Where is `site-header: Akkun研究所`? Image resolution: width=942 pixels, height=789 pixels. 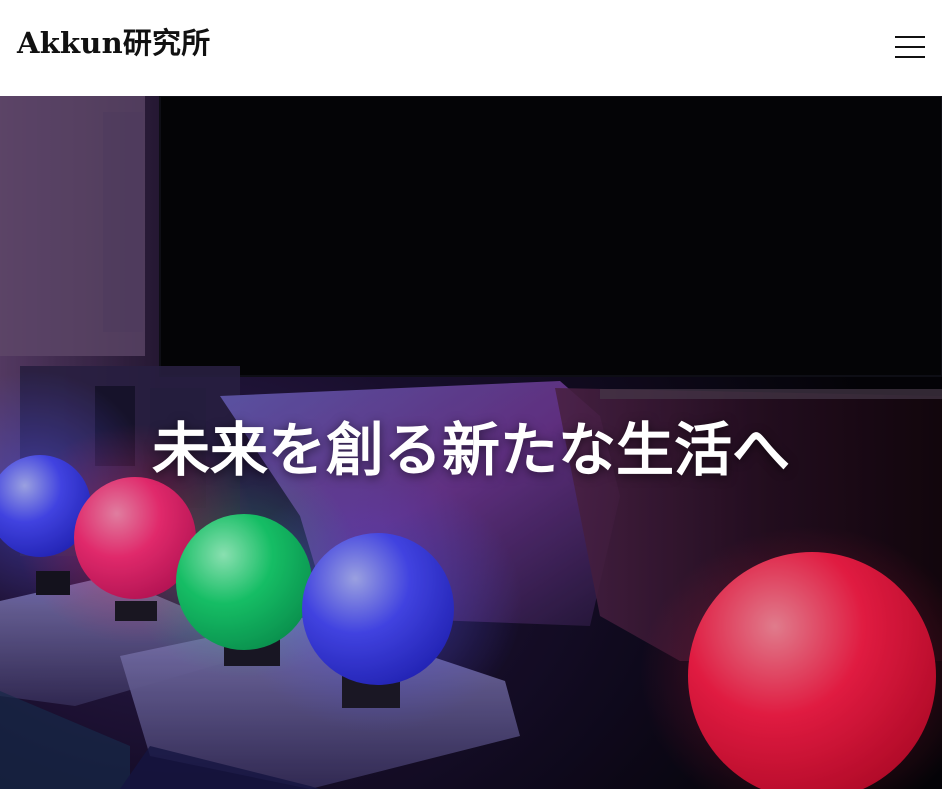 site-header: Akkun研究所 is located at coordinates (471, 48).